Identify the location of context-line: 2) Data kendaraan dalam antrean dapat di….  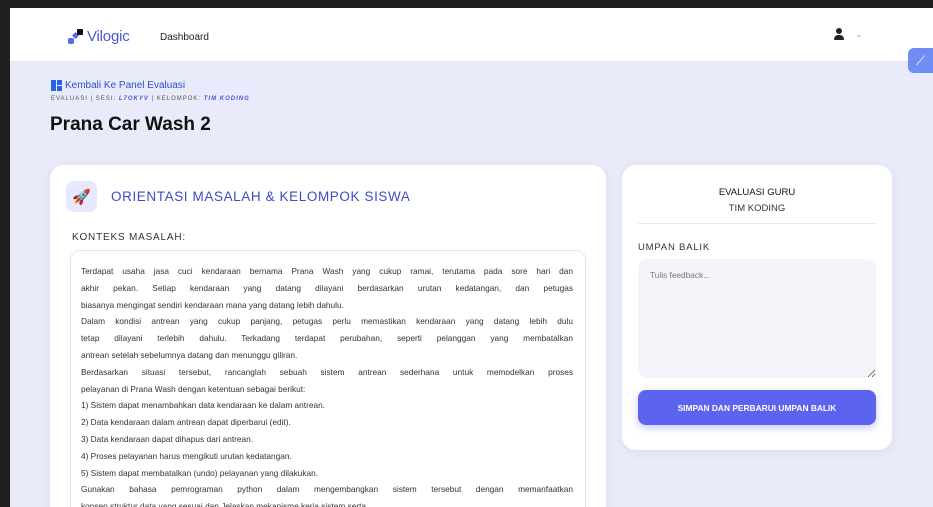
(186, 422).